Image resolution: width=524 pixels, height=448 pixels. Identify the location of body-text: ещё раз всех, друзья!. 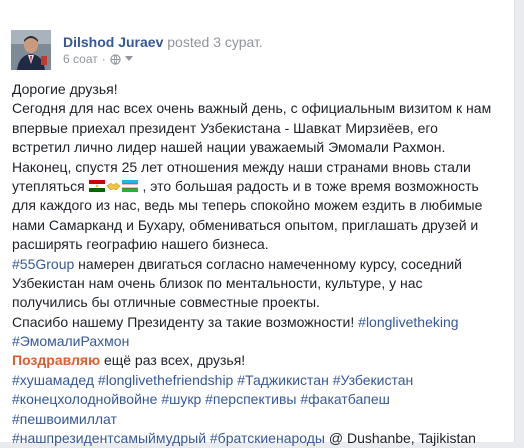
(173, 360).